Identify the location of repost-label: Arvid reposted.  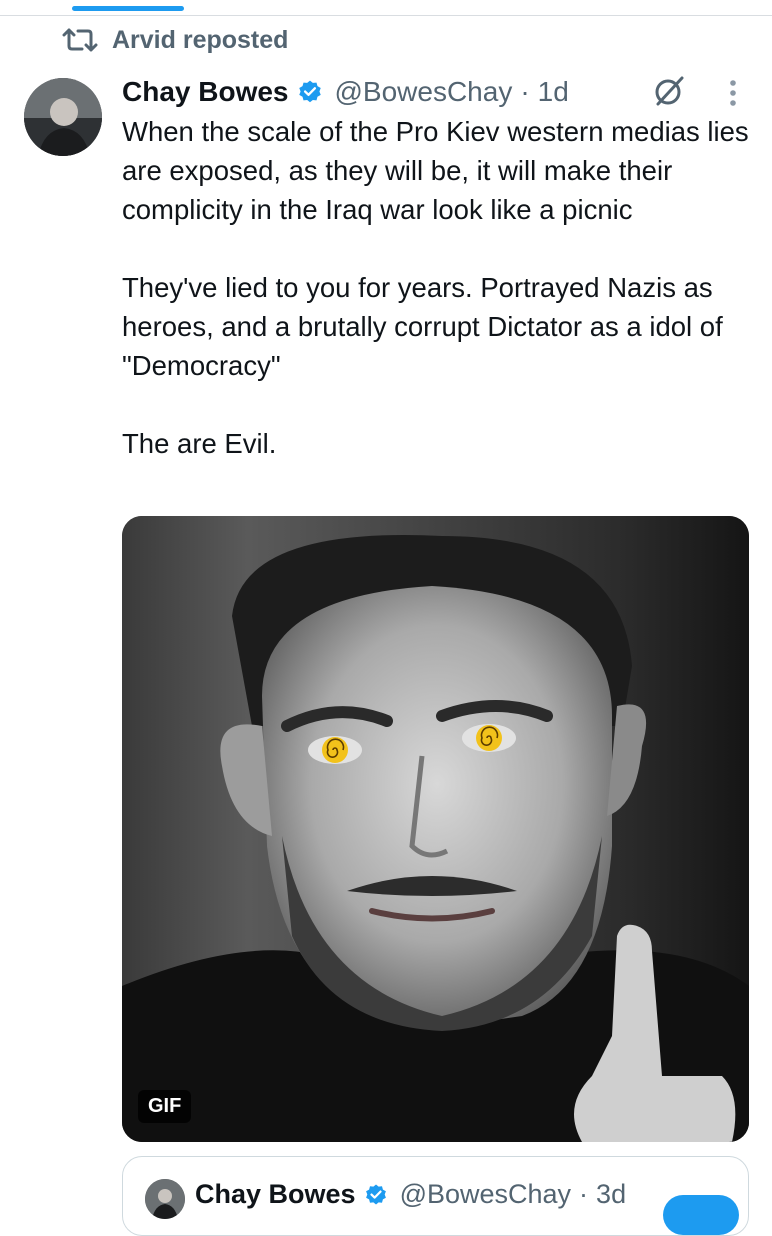
(200, 39).